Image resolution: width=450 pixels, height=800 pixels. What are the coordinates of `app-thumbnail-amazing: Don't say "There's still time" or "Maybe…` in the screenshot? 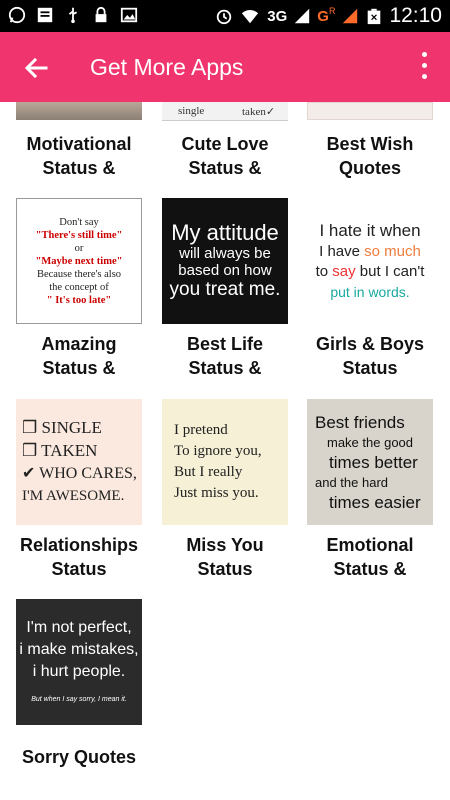 It's located at (79, 261).